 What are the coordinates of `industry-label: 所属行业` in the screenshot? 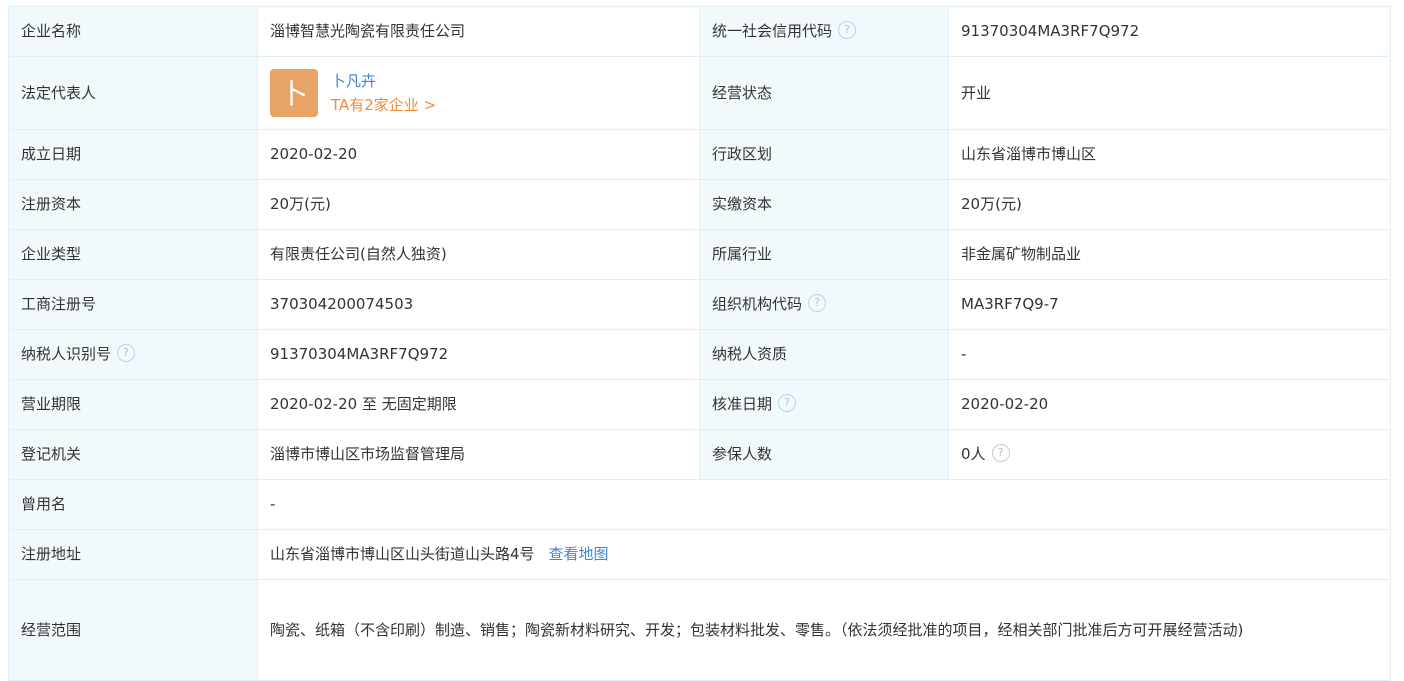 It's located at (824, 254).